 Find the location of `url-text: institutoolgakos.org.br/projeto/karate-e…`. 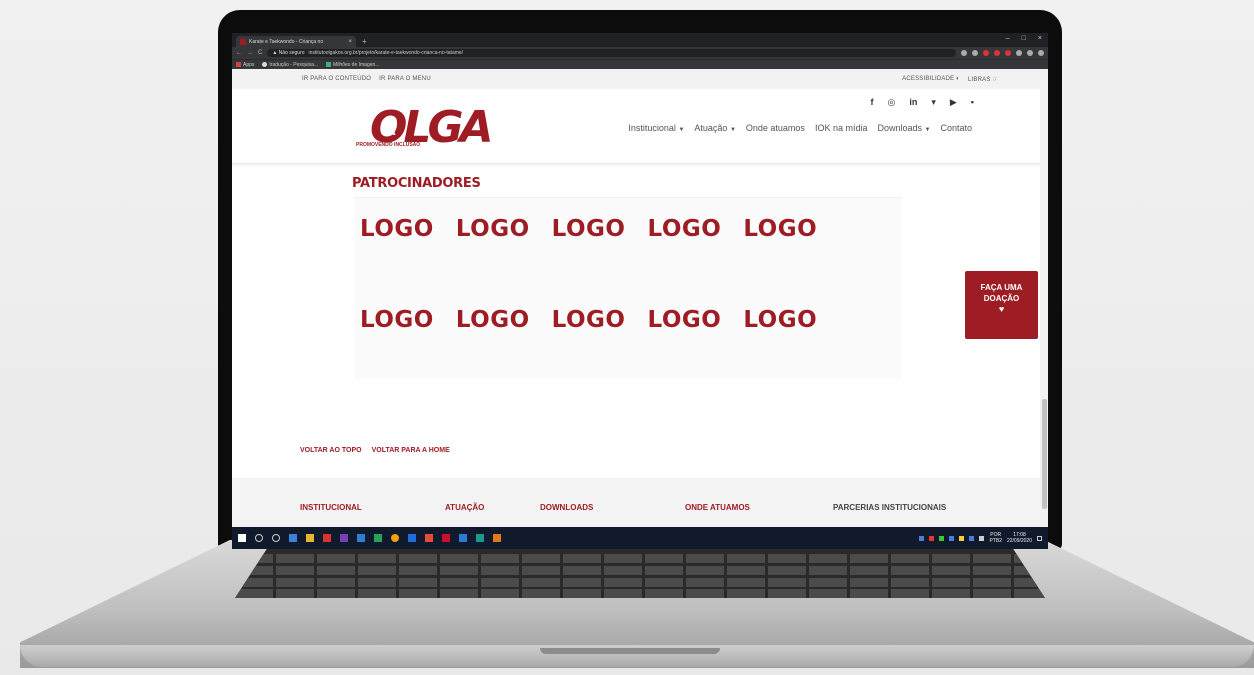

url-text: institutoolgakos.org.br/projeto/karate-e… is located at coordinates (386, 53).